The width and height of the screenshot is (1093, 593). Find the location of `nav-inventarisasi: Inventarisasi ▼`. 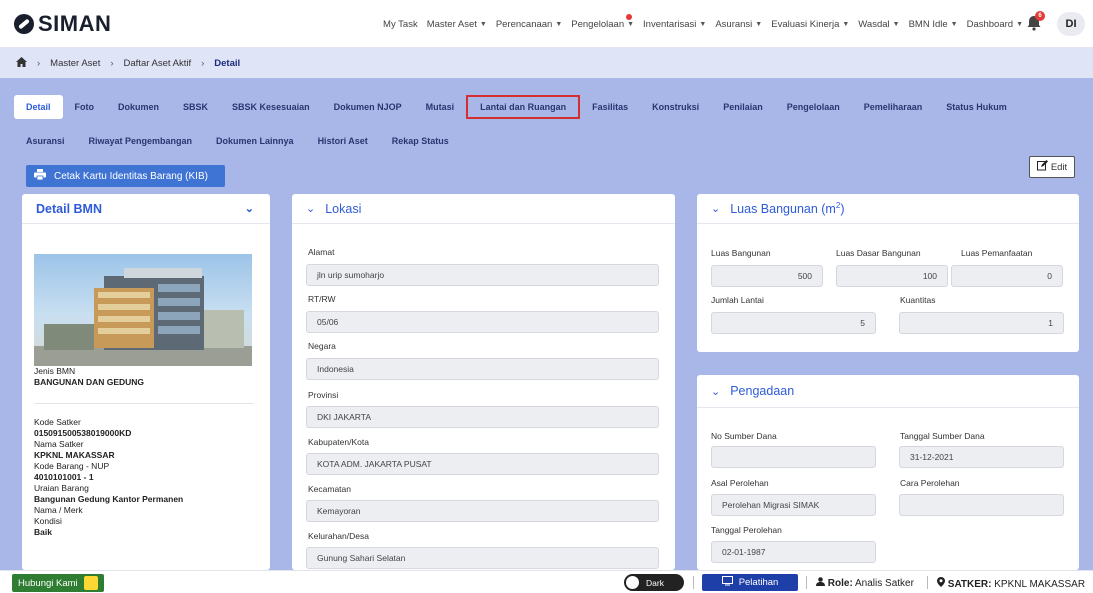

nav-inventarisasi: Inventarisasi ▼ is located at coordinates (674, 24).